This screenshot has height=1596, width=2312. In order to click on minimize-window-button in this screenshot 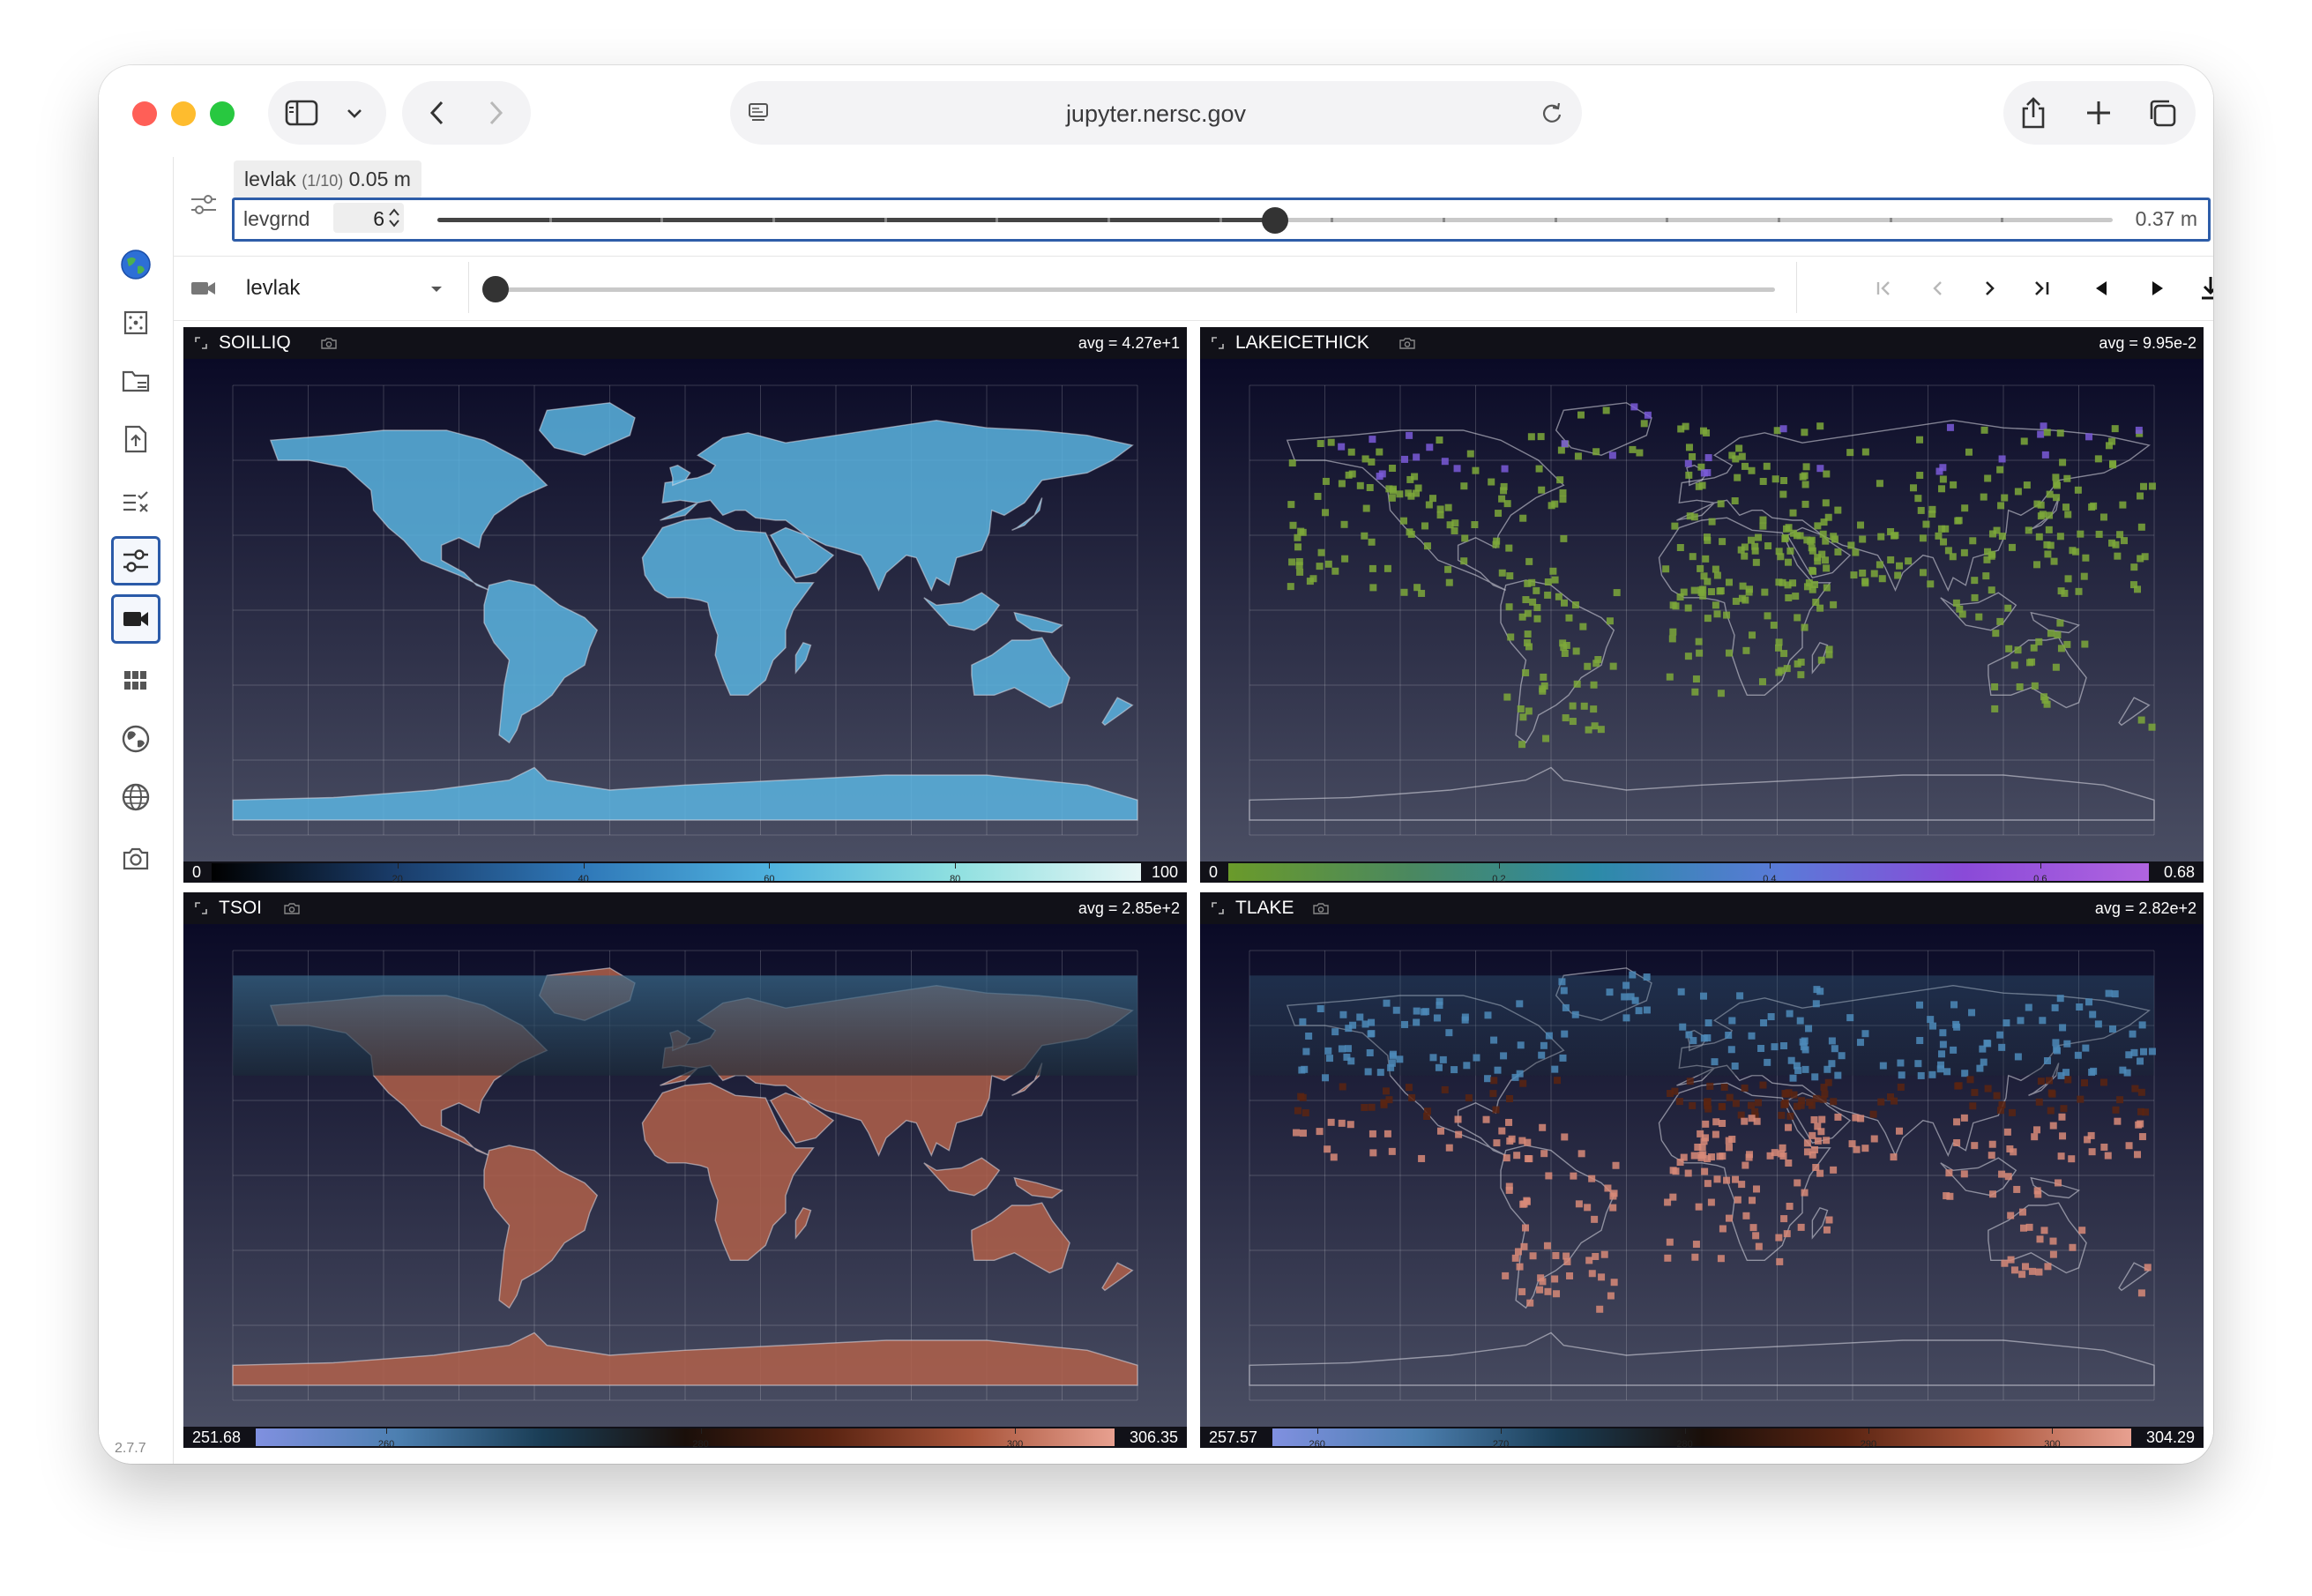, I will do `click(183, 113)`.